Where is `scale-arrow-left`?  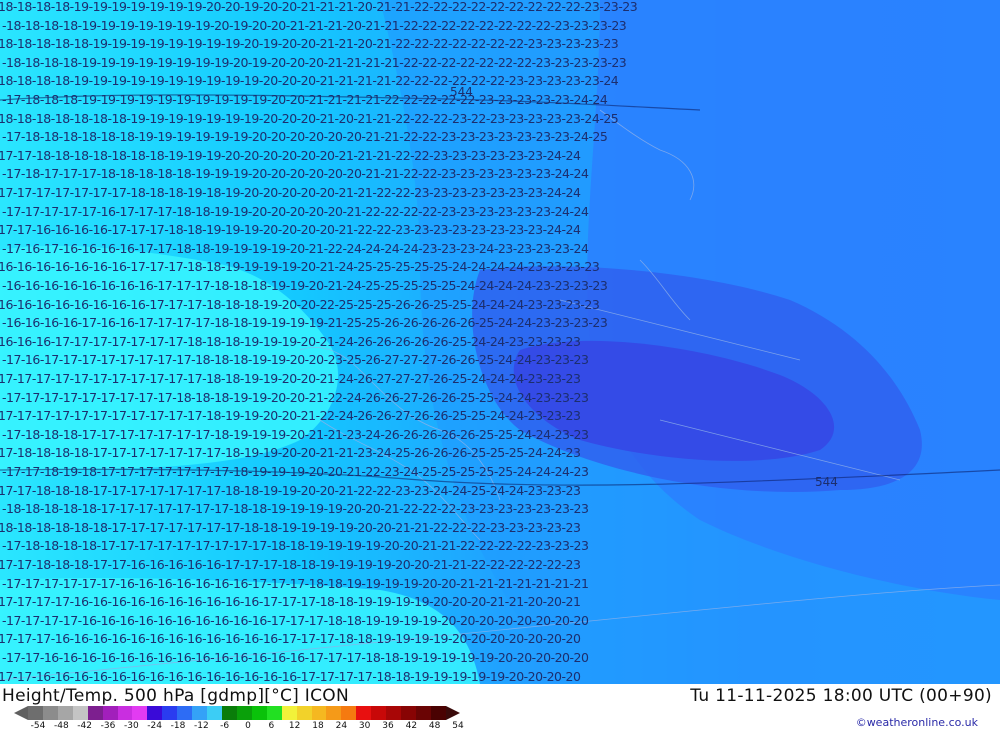 scale-arrow-left is located at coordinates (21, 713).